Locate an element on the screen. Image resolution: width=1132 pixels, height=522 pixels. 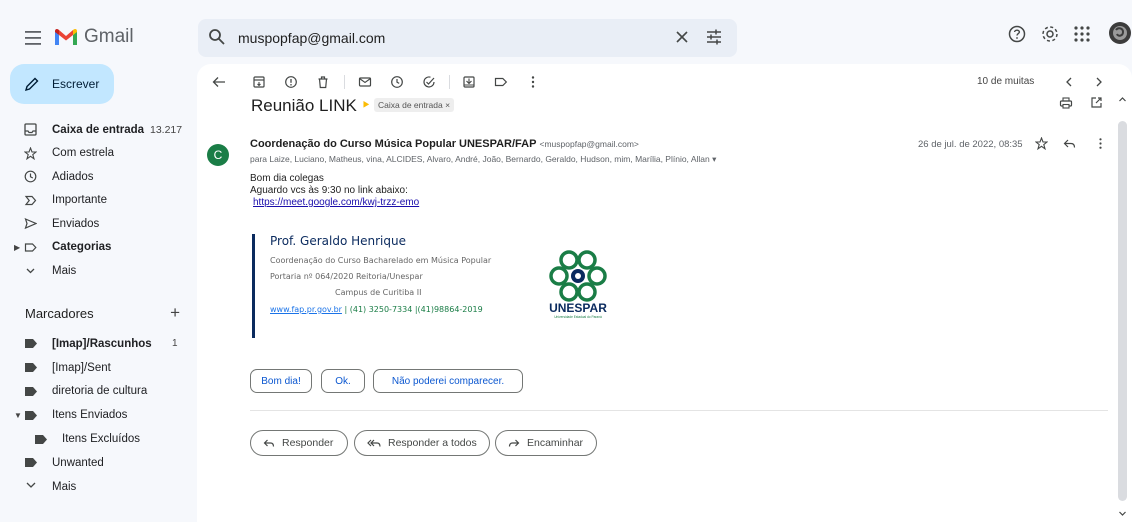
labels-more: Mais is located at coordinates (97, 487).